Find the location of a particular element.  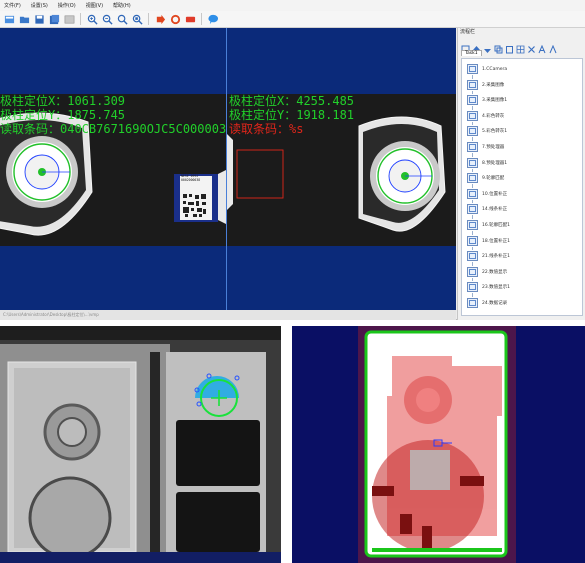

flow-step: 1.CCamera is located at coordinates (487, 69).